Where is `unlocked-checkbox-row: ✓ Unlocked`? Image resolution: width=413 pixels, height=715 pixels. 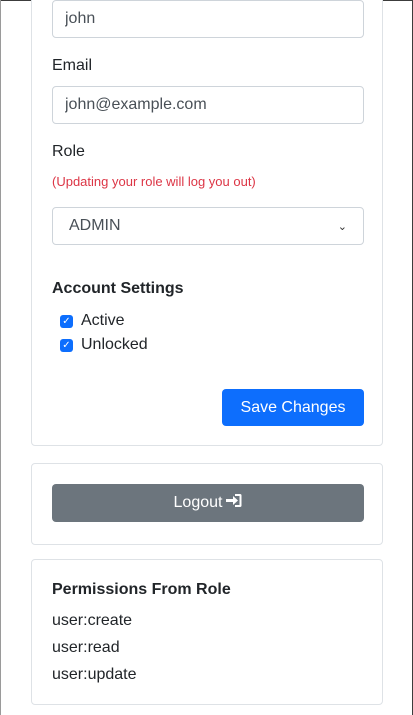
unlocked-checkbox-row: ✓ Unlocked is located at coordinates (104, 345).